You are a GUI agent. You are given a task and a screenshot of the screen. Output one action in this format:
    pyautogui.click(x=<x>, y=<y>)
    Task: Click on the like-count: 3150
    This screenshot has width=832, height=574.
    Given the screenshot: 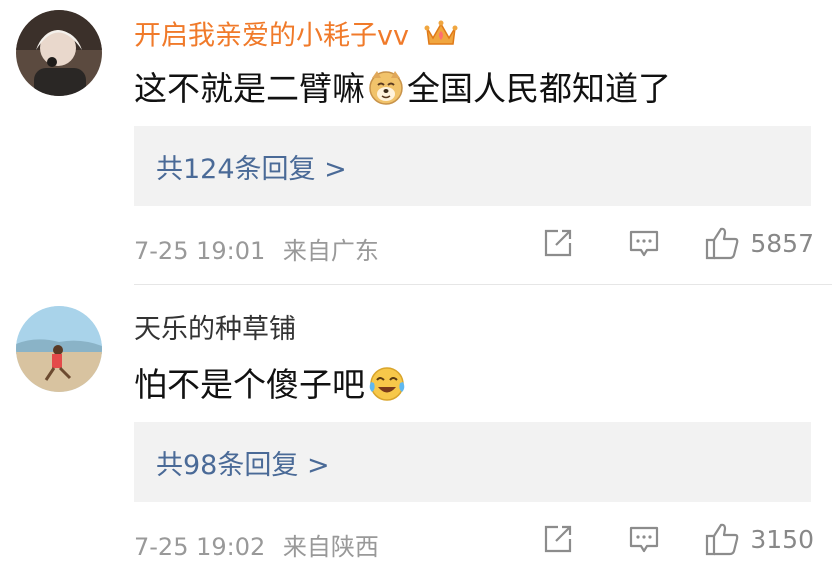 What is the action you would take?
    pyautogui.click(x=782, y=539)
    